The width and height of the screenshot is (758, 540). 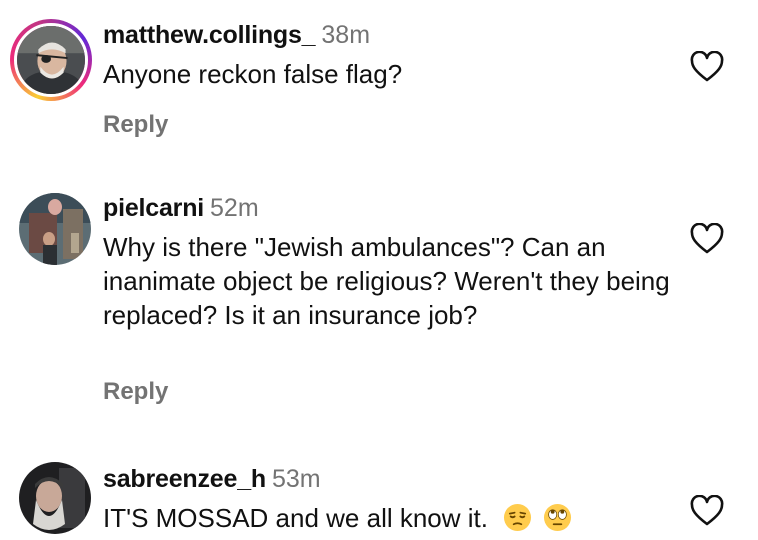 I want to click on username: sabreenzee_h, so click(x=184, y=479).